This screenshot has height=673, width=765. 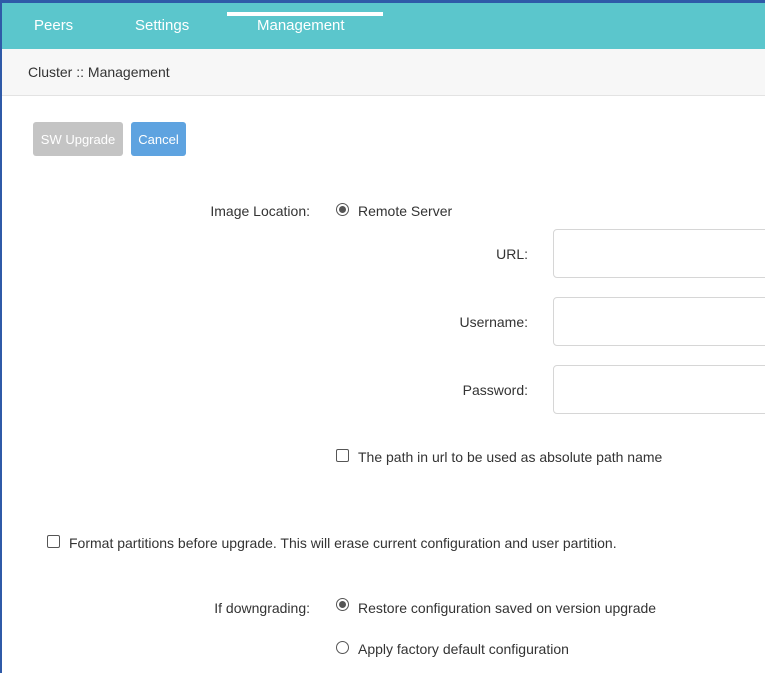 What do you see at coordinates (1, 336) in the screenshot?
I see `left-border` at bounding box center [1, 336].